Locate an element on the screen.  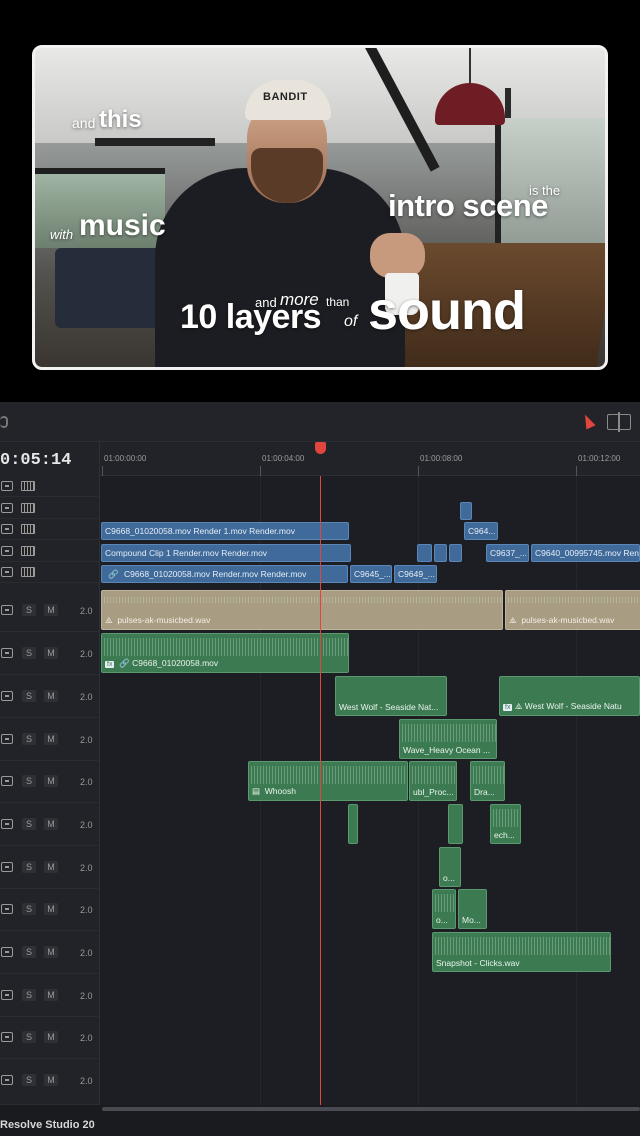
caption-sound: sound is located at coordinates (447, 311).